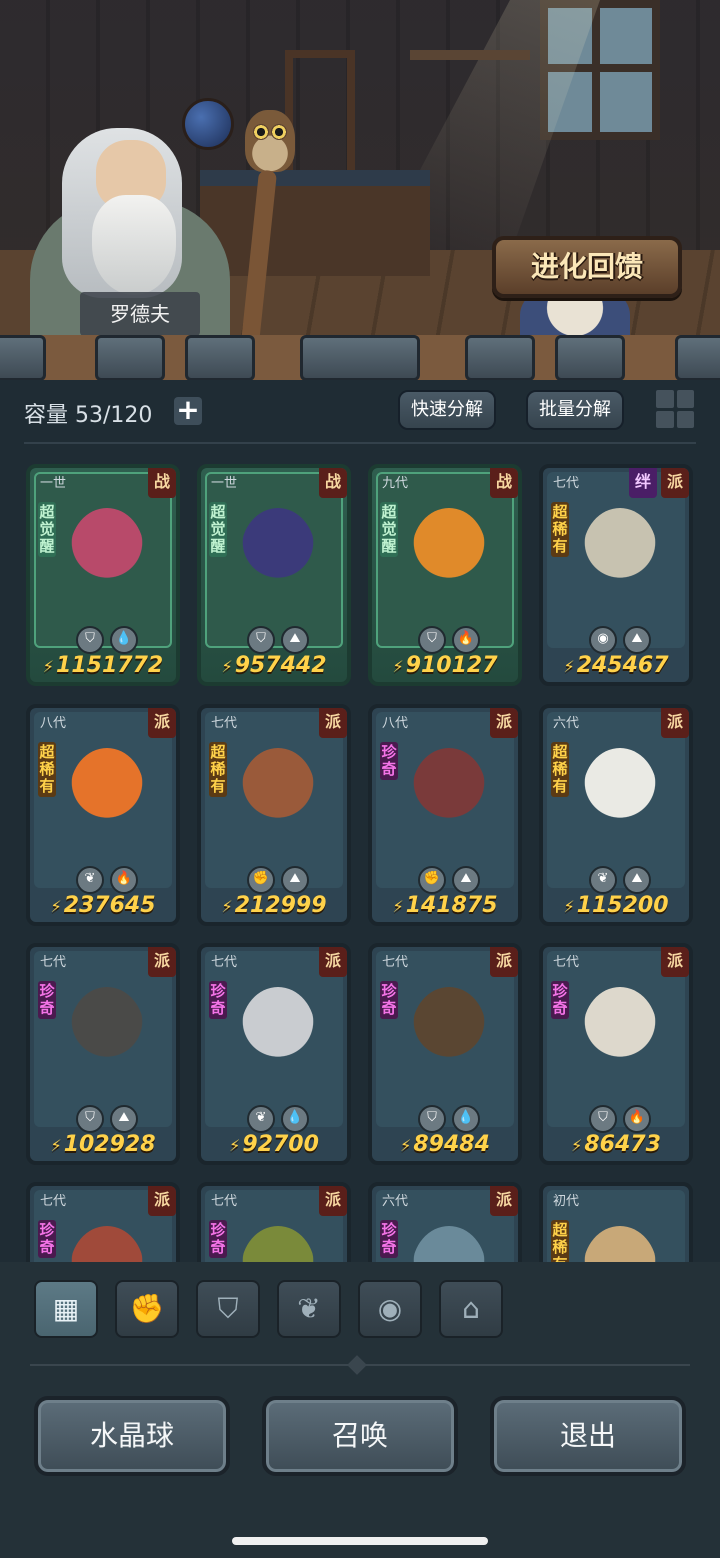  I want to click on monster-card: 七代 派超稀有 ✊⛰212999, so click(274, 815).